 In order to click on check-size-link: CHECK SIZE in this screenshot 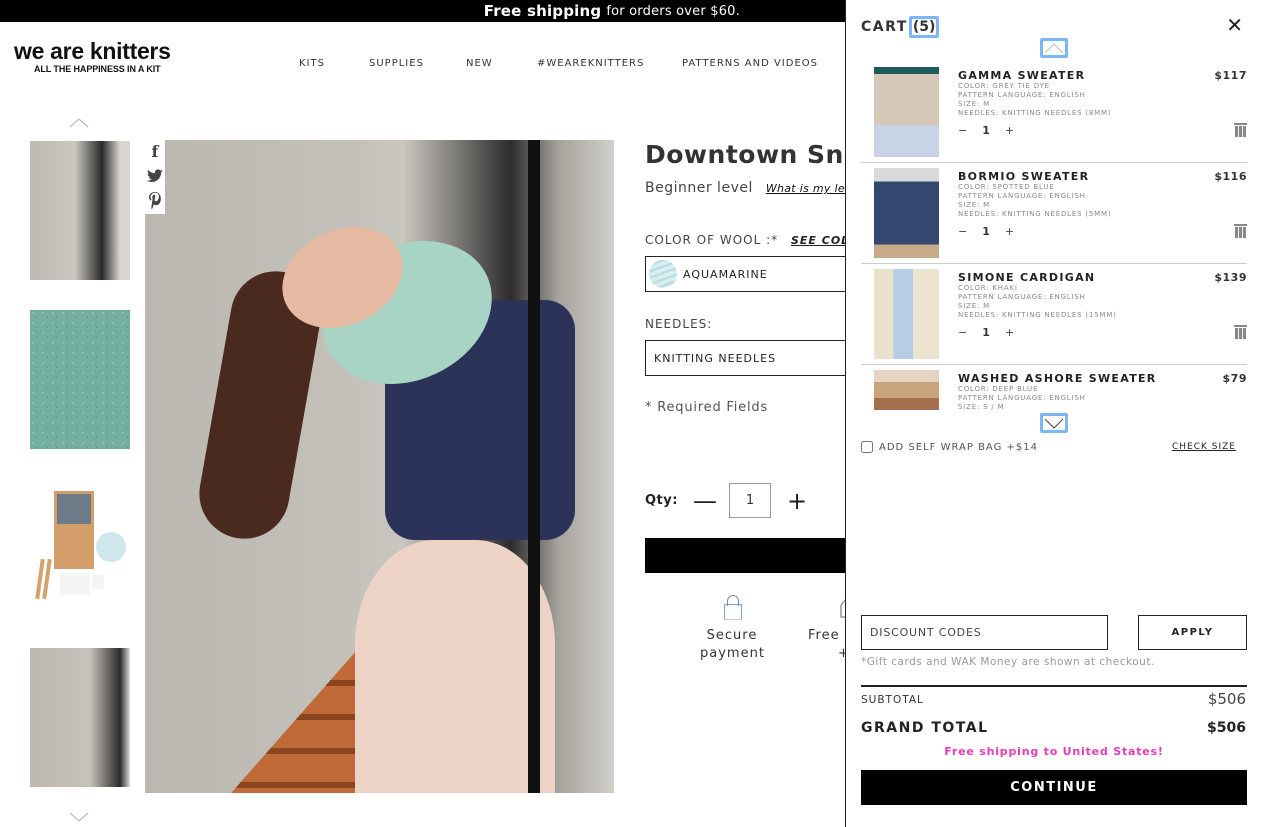, I will do `click(1204, 447)`.